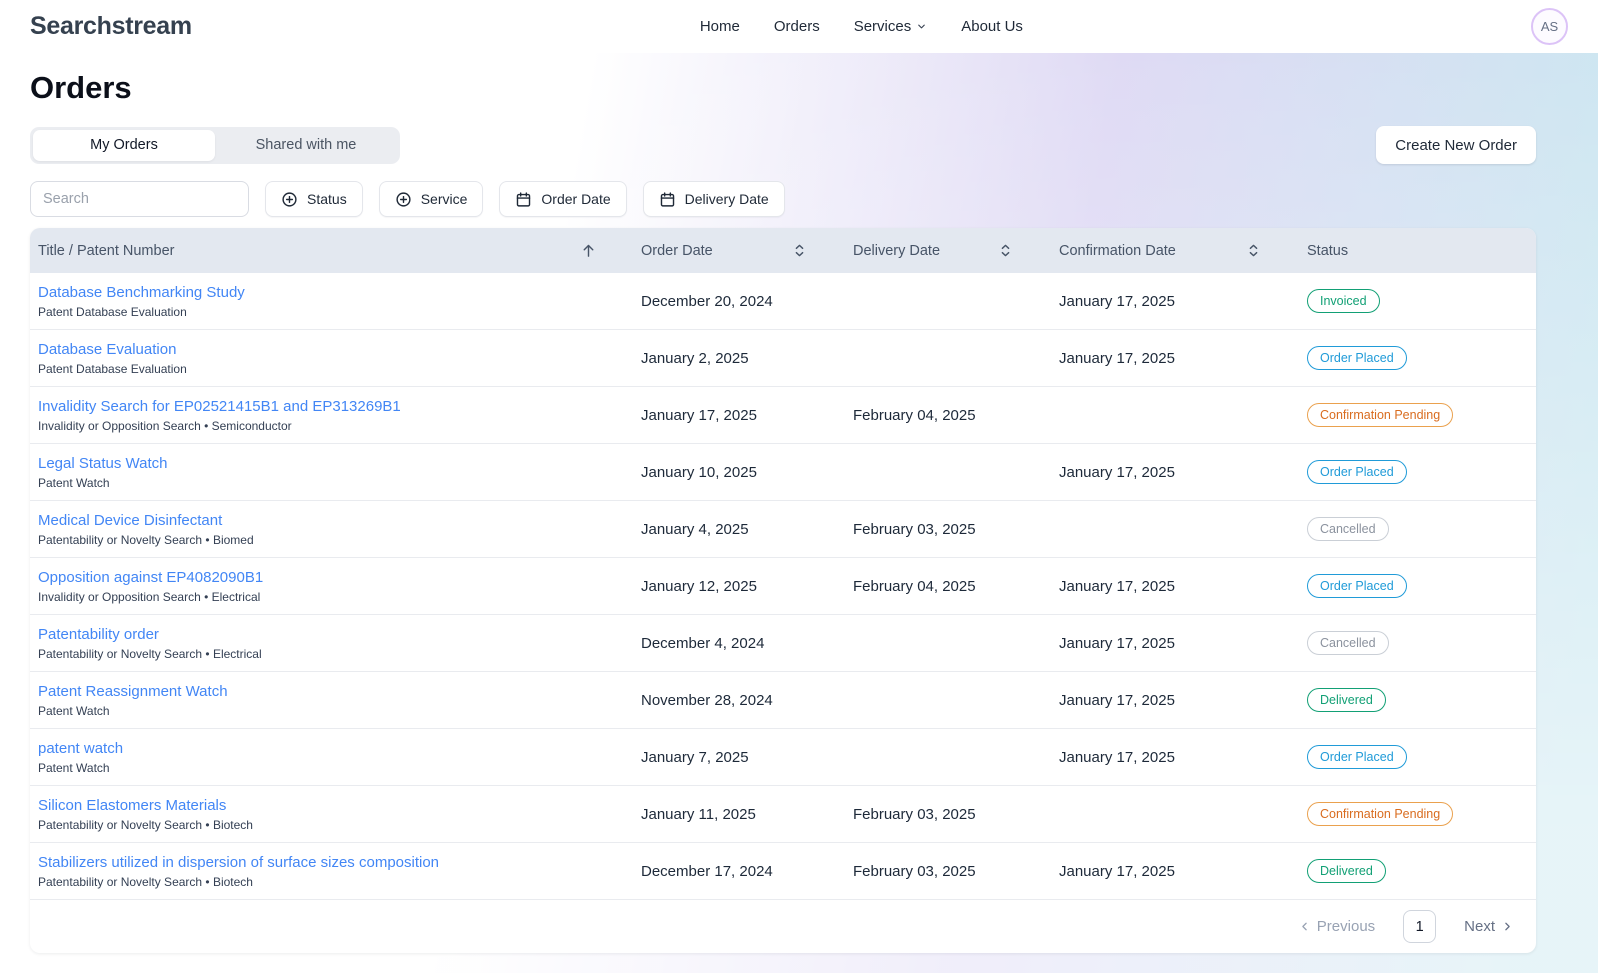  What do you see at coordinates (1343, 301) in the screenshot?
I see `status-badge: Invoiced` at bounding box center [1343, 301].